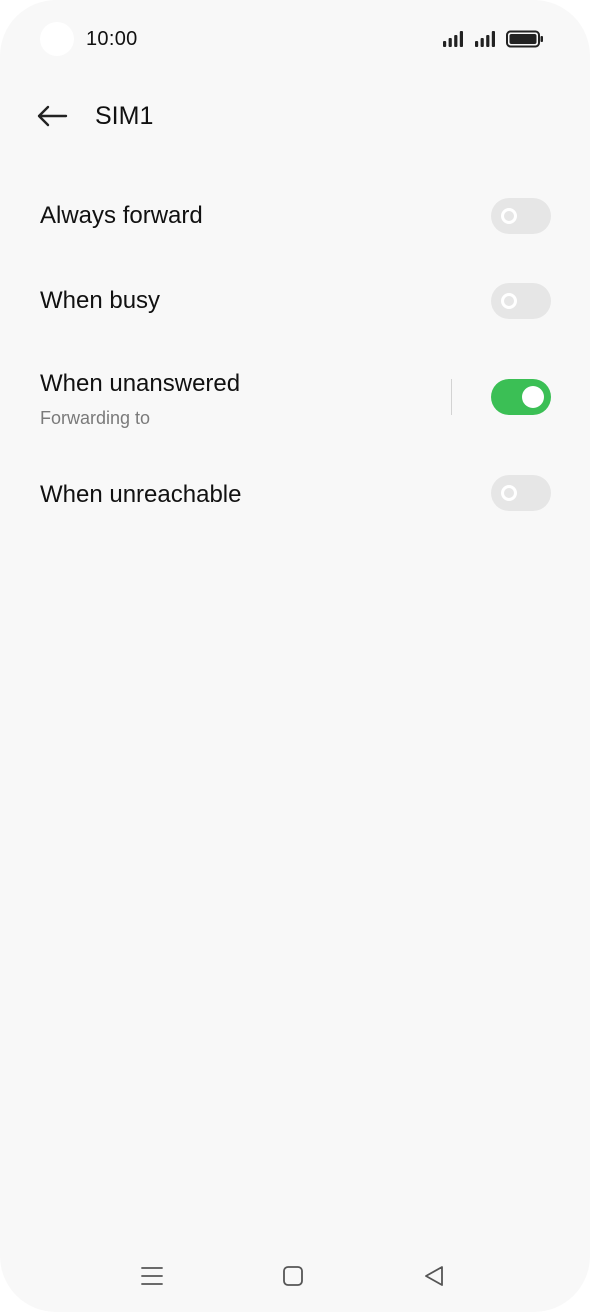 This screenshot has height=1312, width=590. Describe the element at coordinates (524, 39) in the screenshot. I see `battery-icon` at that location.